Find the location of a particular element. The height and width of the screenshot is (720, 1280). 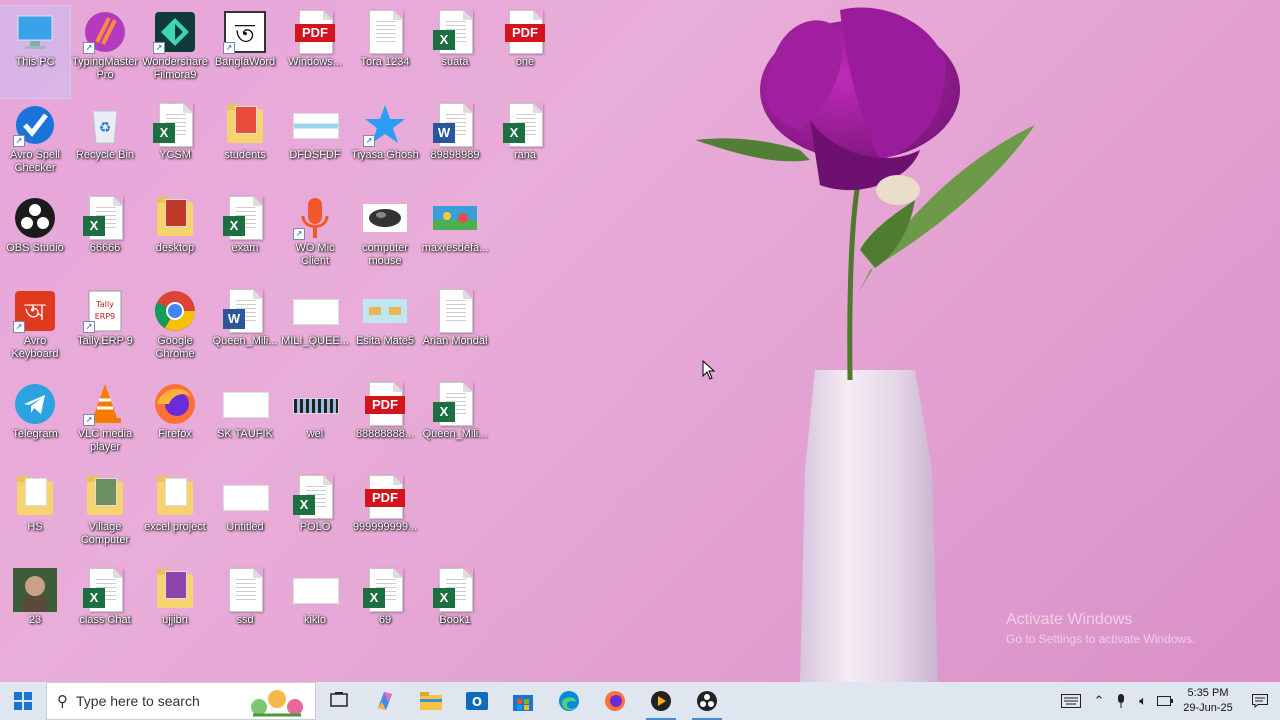

task-view-button is located at coordinates (339, 701).